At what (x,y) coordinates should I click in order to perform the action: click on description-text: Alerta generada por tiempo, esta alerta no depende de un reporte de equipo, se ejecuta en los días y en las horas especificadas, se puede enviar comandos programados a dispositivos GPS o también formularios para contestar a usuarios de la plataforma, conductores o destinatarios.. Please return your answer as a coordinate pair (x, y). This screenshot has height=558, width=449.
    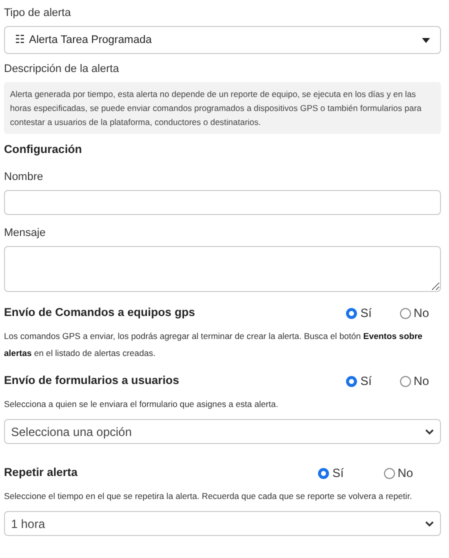
    Looking at the image, I should click on (222, 108).